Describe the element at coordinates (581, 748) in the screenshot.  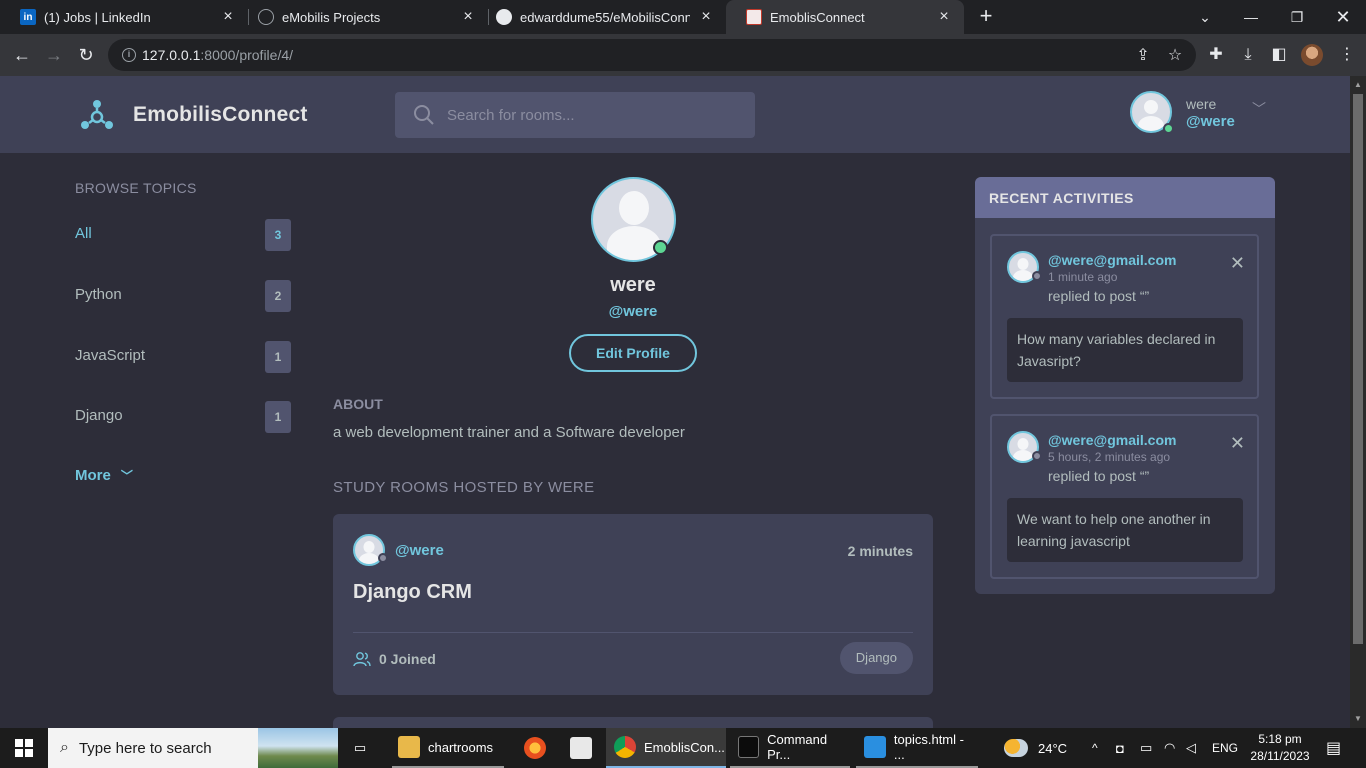
I see `taskbar-app-media` at that location.